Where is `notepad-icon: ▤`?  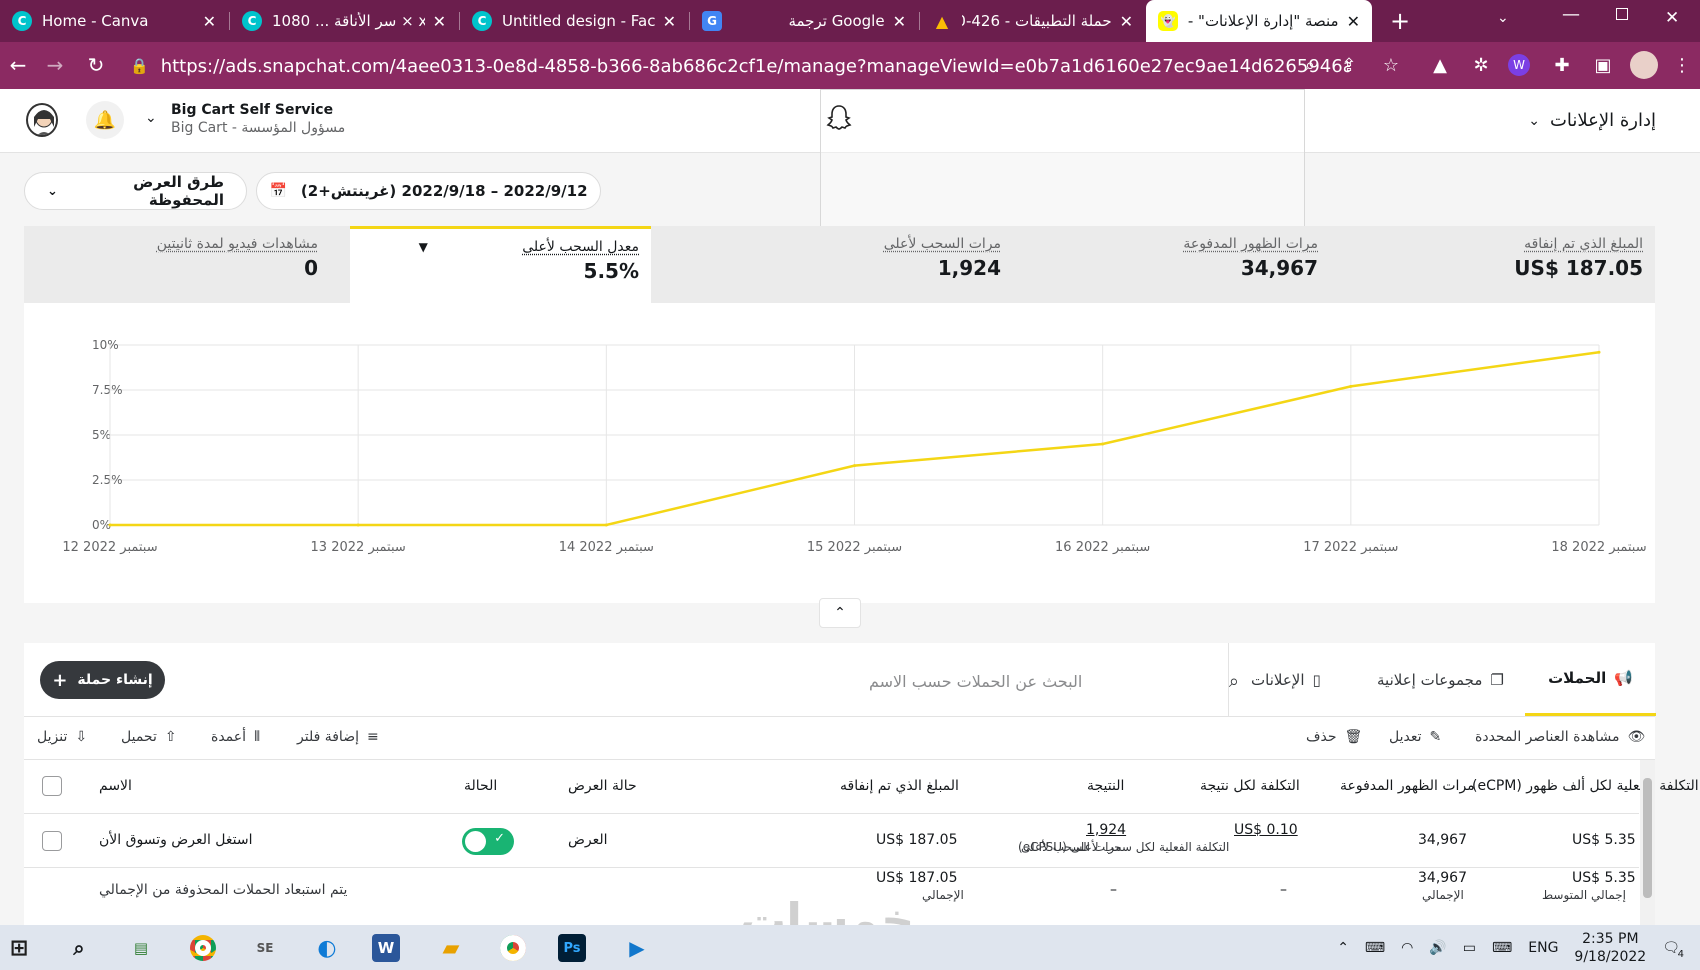 notepad-icon: ▤ is located at coordinates (141, 948).